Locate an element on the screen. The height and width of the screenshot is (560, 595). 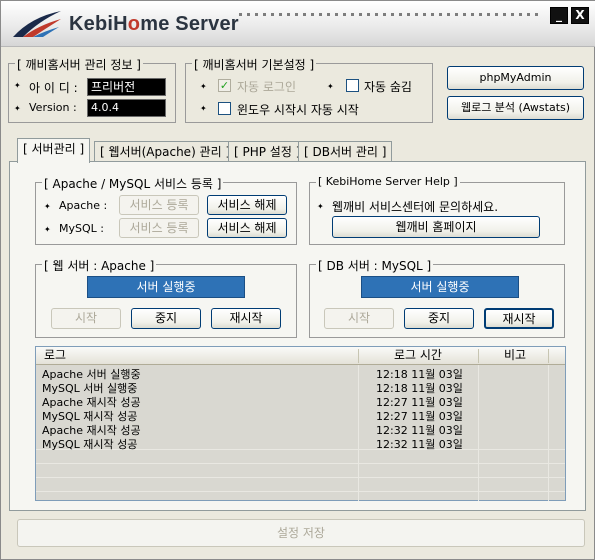
close-button: X is located at coordinates (580, 15).